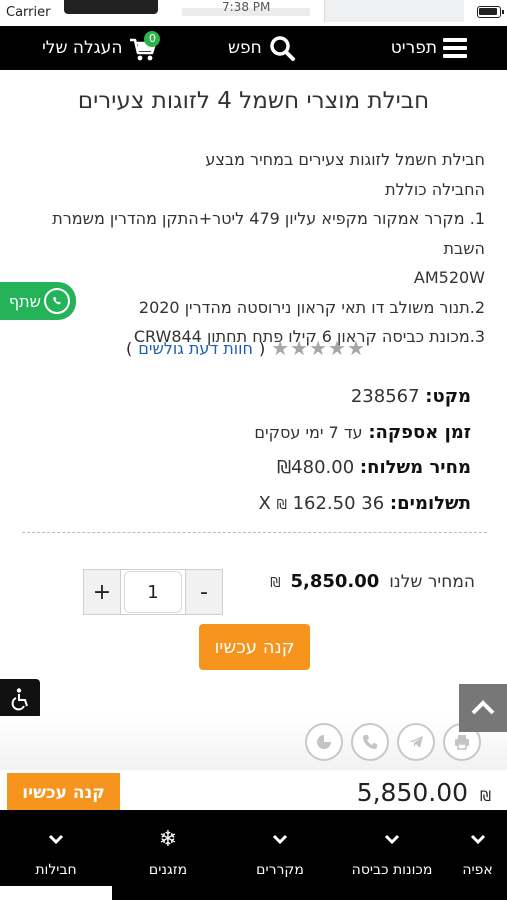 The height and width of the screenshot is (900, 507). What do you see at coordinates (195, 348) in the screenshot?
I see `reviews-link: חוות דעת גולשים` at bounding box center [195, 348].